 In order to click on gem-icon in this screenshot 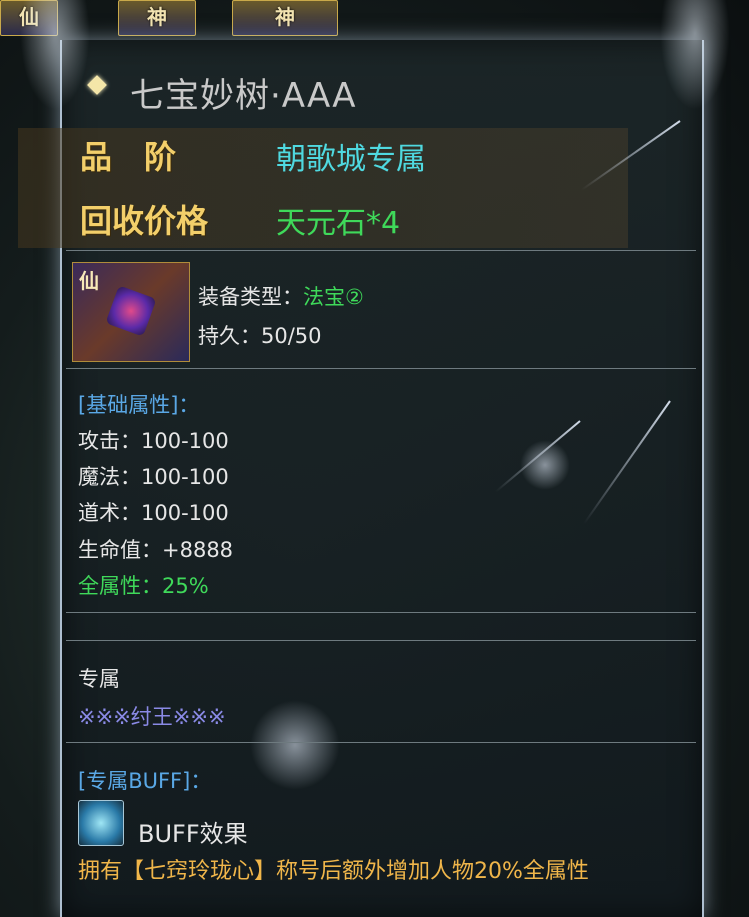, I will do `click(131, 311)`.